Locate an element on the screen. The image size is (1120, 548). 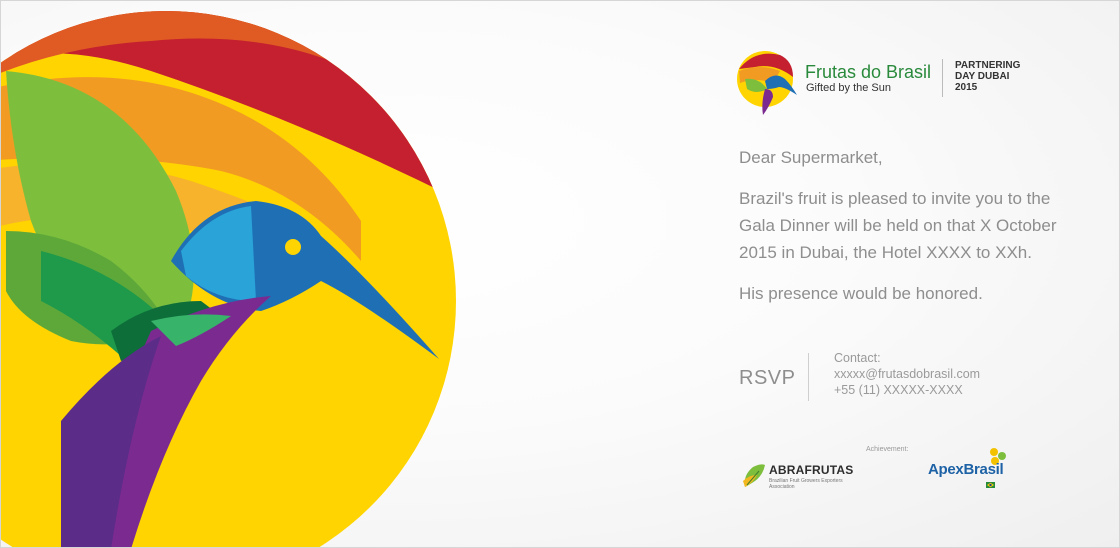
rsvp-divider is located at coordinates (808, 377).